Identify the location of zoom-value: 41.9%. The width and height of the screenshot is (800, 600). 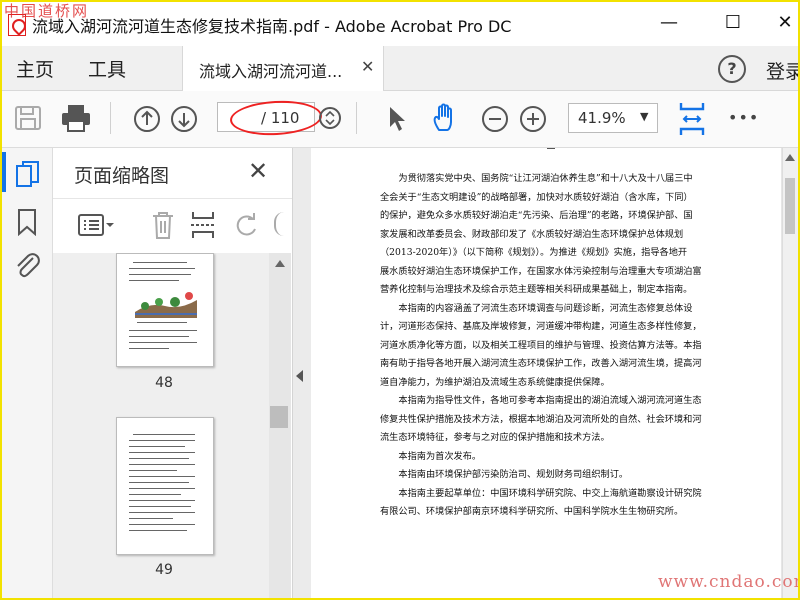
(602, 118).